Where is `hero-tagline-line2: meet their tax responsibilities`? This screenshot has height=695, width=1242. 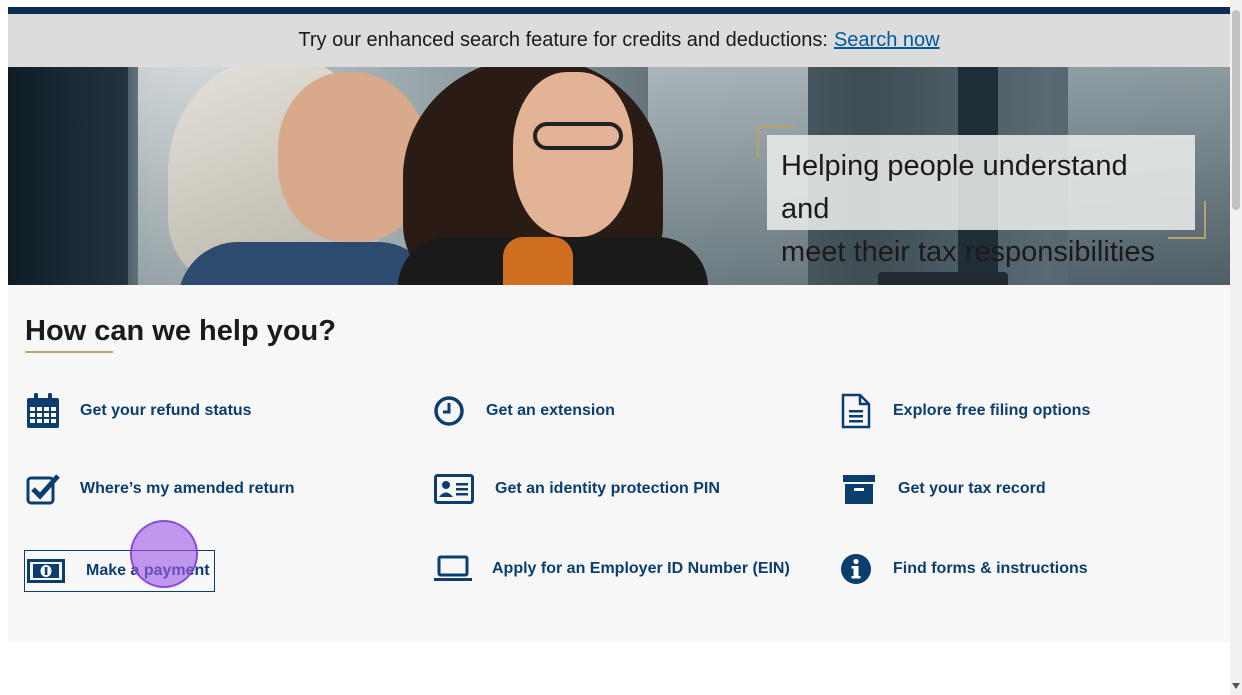
hero-tagline-line2: meet their tax responsibilities is located at coordinates (968, 252).